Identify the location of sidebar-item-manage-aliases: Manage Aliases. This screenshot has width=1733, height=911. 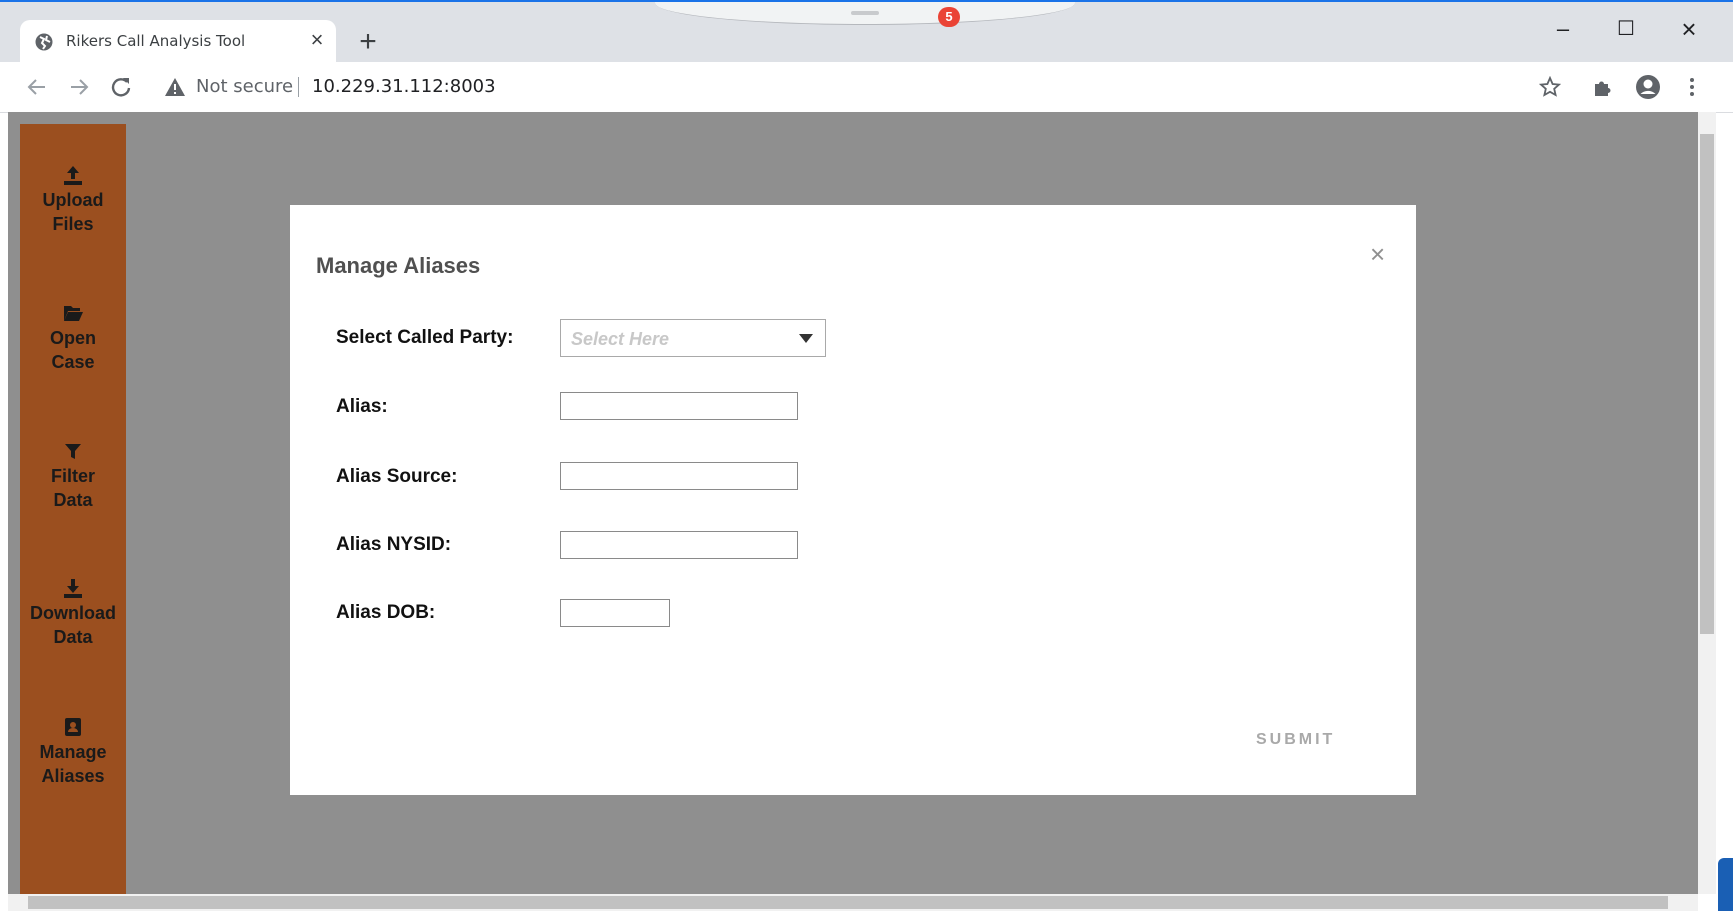
(73, 752).